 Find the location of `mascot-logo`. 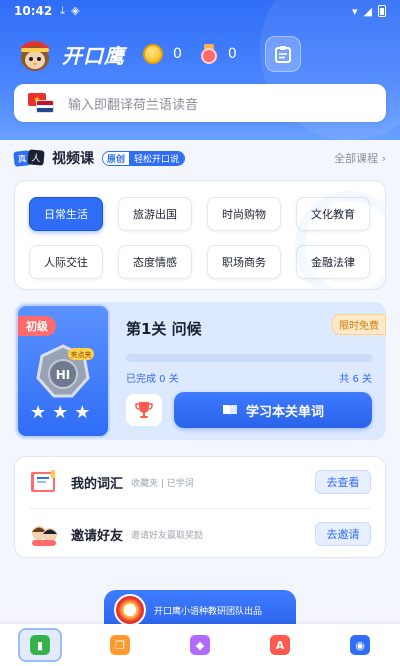

mascot-logo is located at coordinates (35, 54).